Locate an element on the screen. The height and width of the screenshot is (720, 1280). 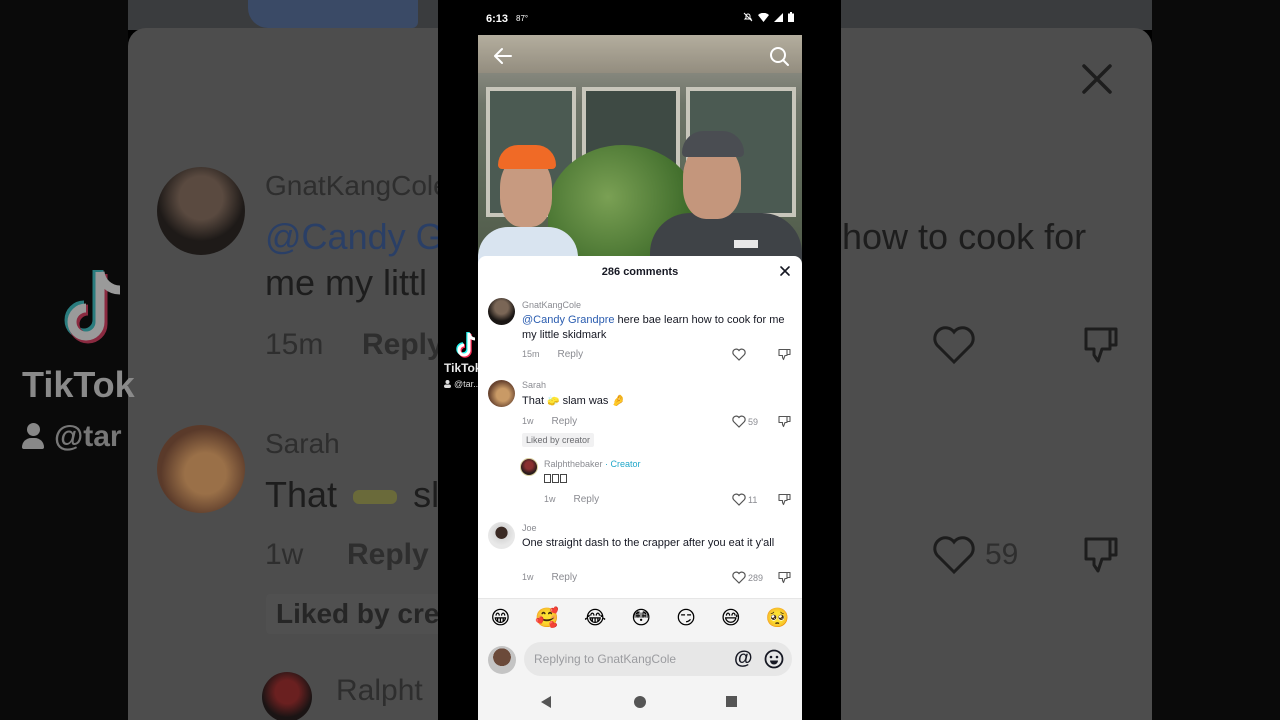
comment-text is located at coordinates (556, 479).